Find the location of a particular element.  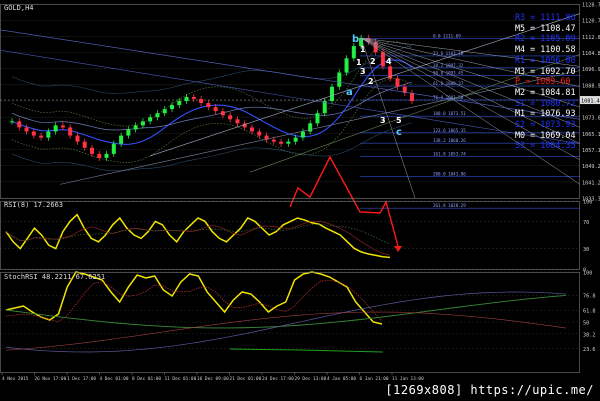

rsi-signal-line is located at coordinates (198, 238).